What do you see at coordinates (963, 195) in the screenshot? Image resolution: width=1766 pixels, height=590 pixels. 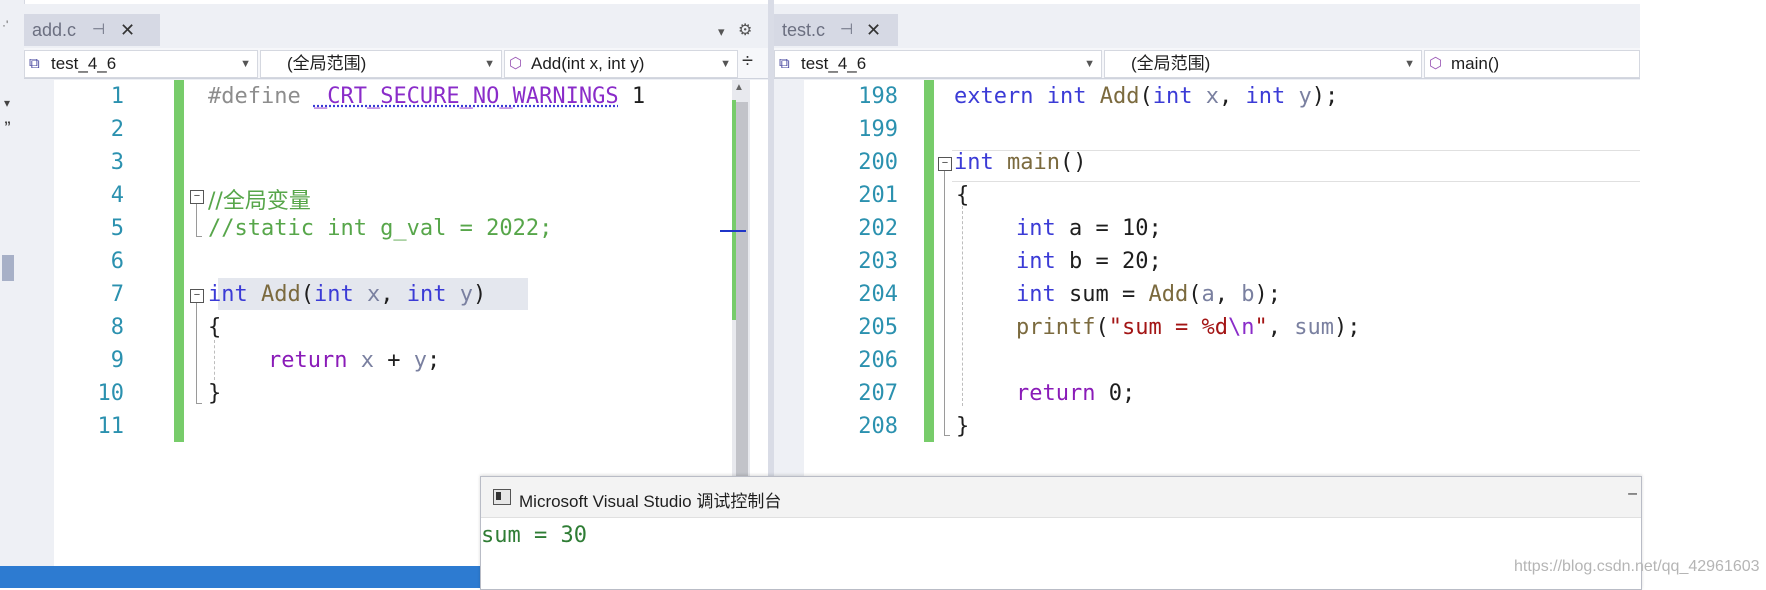 I see `code-line-201: {` at bounding box center [963, 195].